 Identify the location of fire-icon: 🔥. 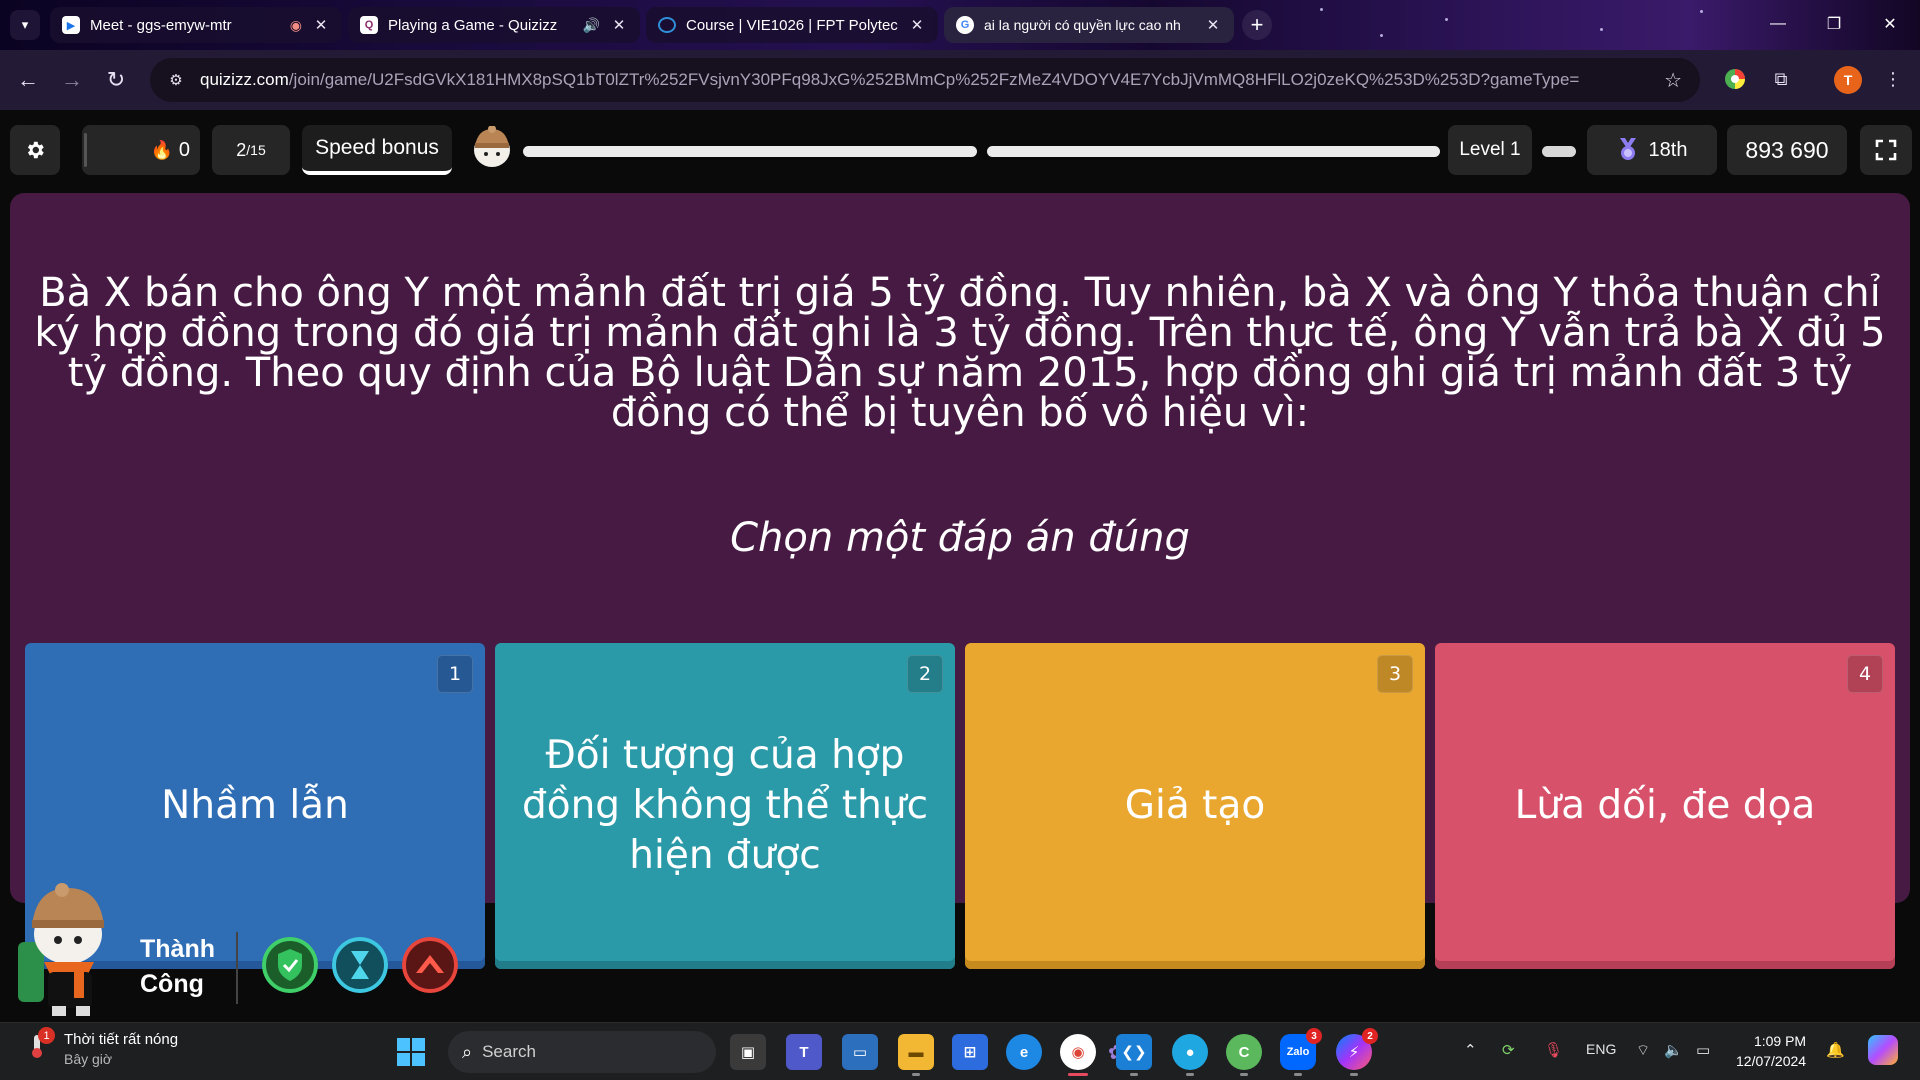
(161, 149).